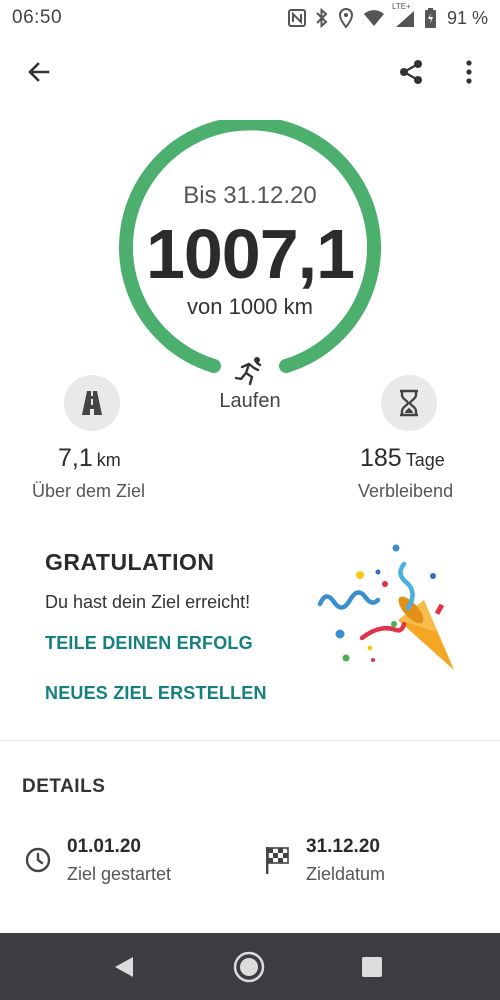 The image size is (500, 1000). Describe the element at coordinates (250, 72) in the screenshot. I see `app-bar` at that location.